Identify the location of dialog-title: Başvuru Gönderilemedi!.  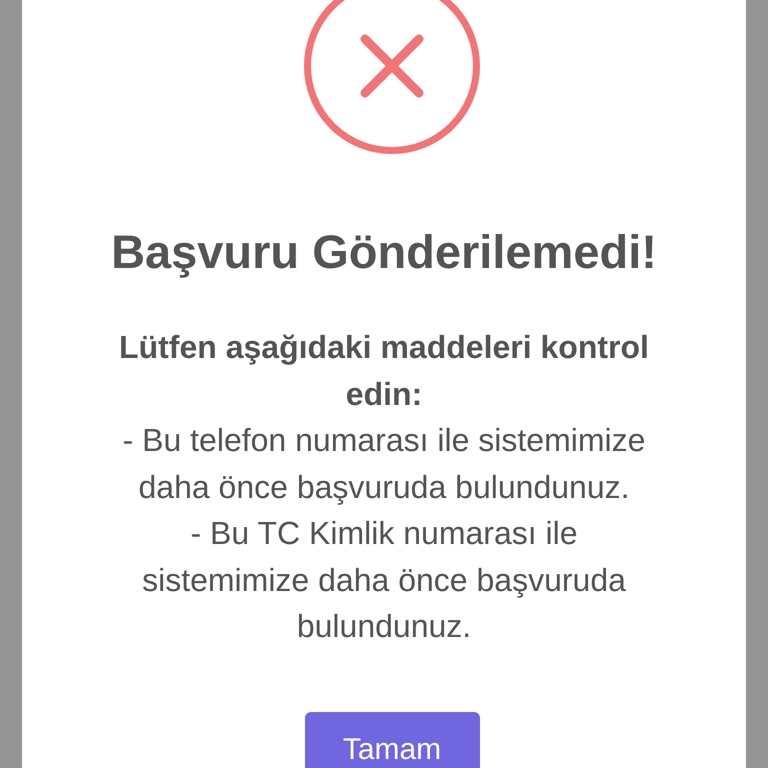
(384, 252).